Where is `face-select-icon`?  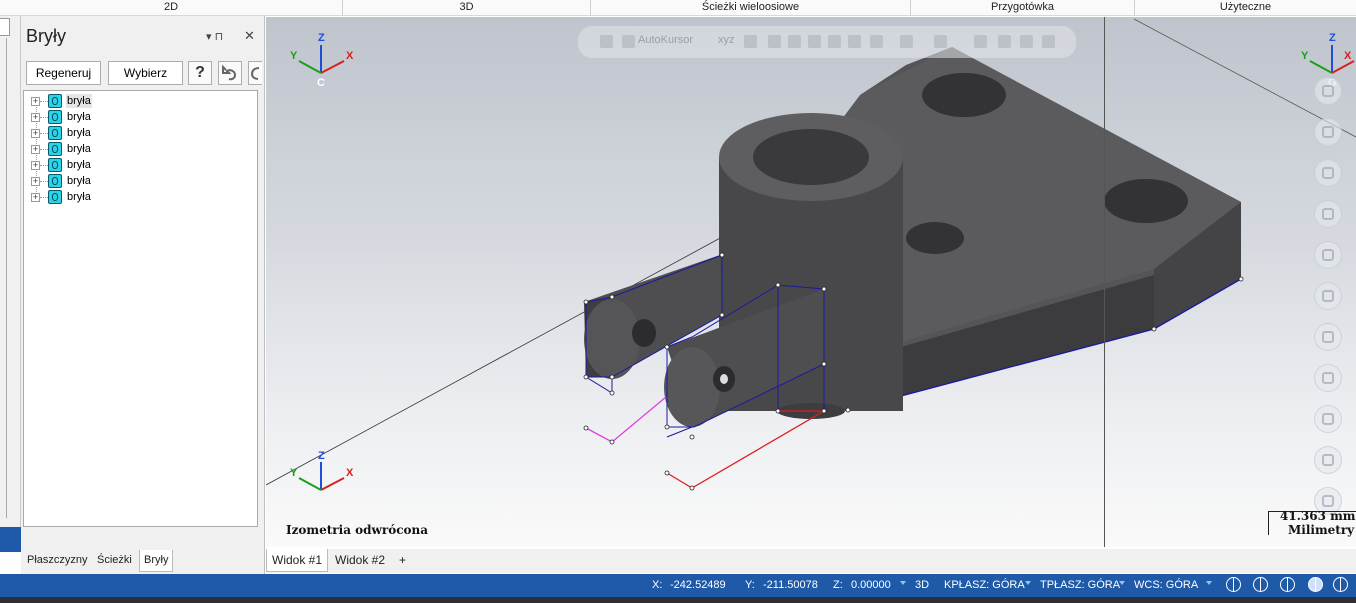
face-select-icon is located at coordinates (834, 41).